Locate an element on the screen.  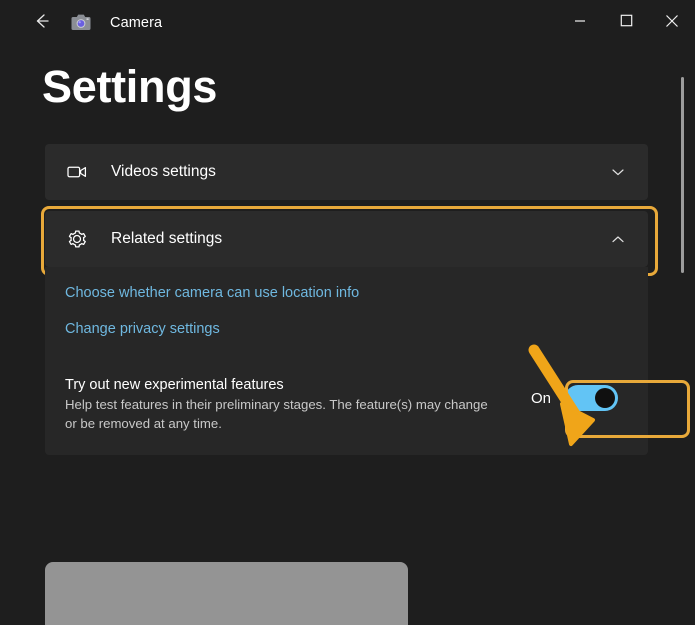
maximize-icon is located at coordinates (626, 23).